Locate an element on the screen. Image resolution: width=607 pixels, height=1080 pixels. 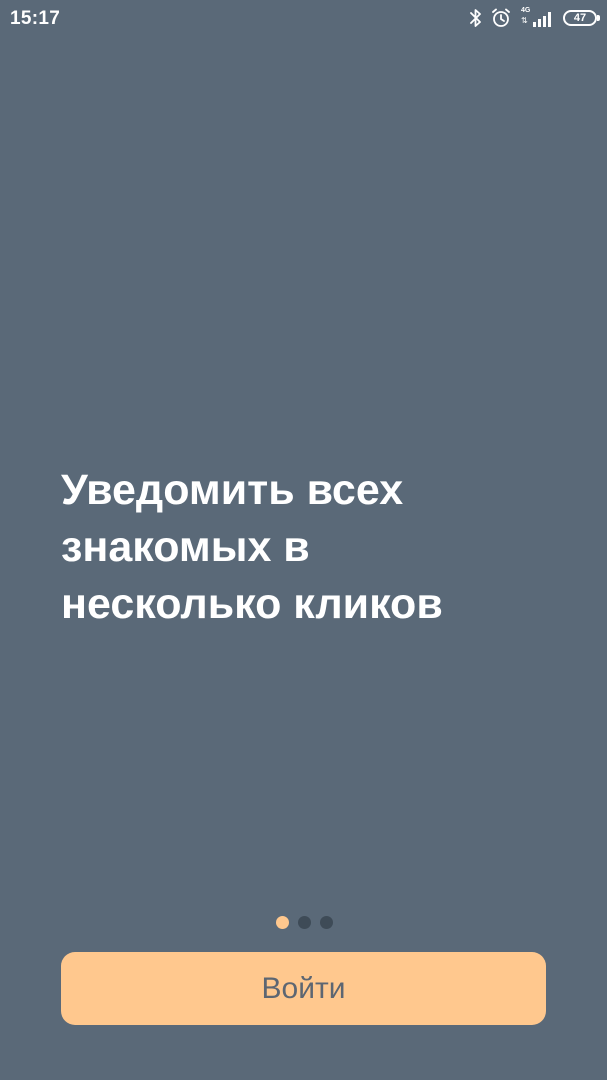
status-bar: 15:17 4G ⇅ 47 is located at coordinates (303, 19).